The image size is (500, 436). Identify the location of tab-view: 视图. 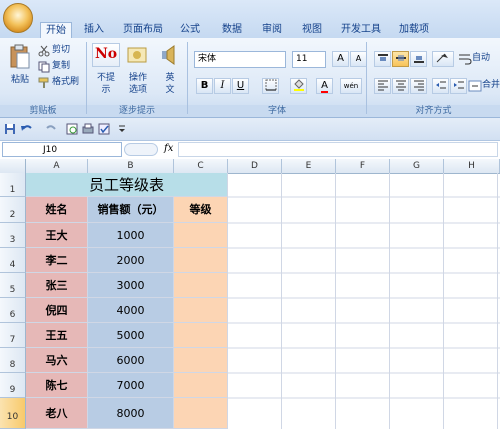
(312, 30).